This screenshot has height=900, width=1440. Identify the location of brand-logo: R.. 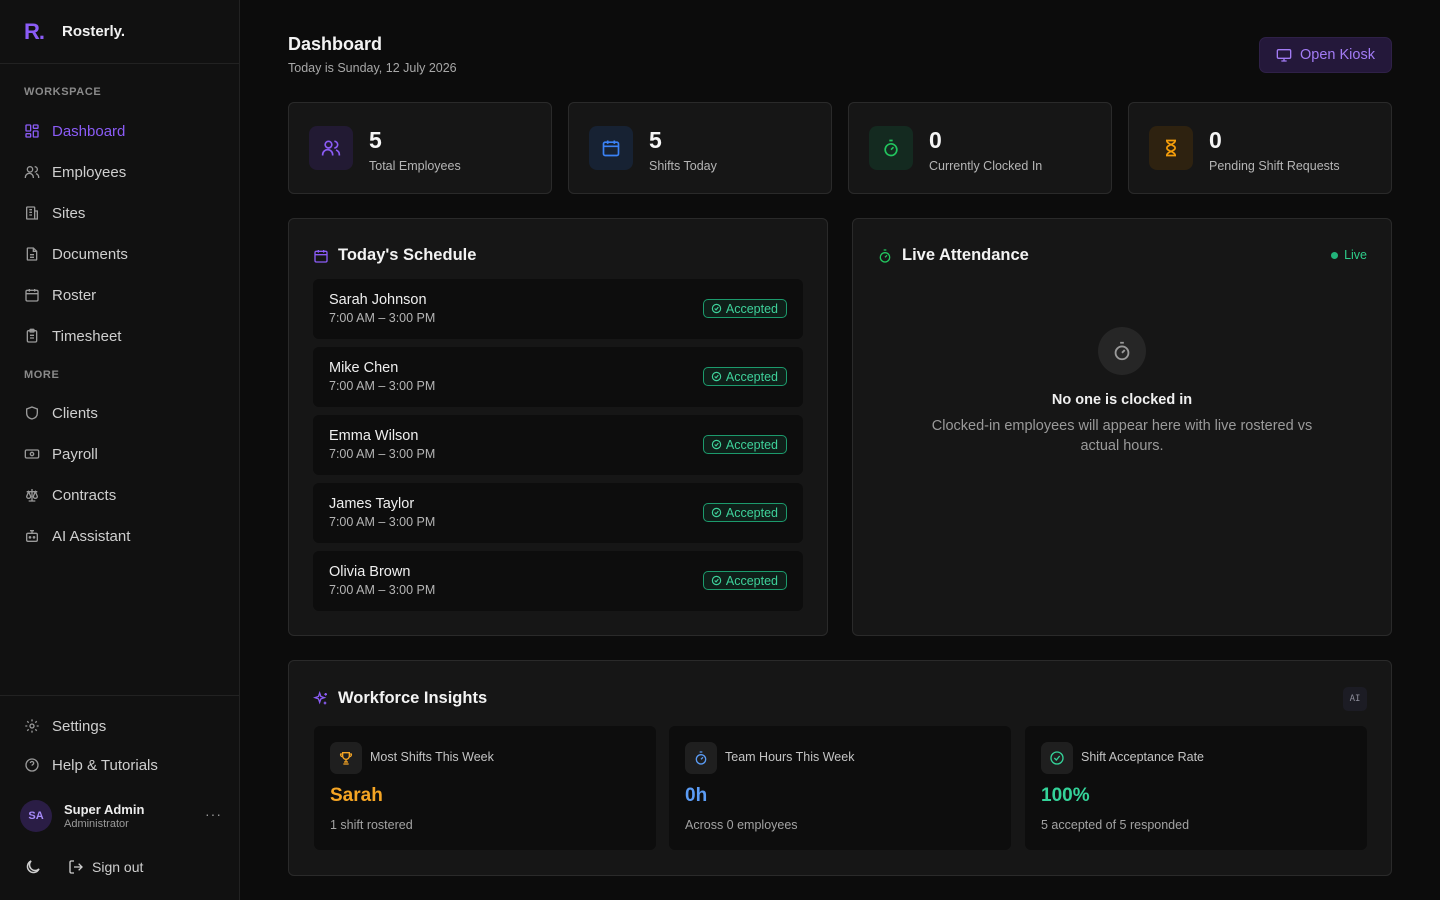
(34, 31).